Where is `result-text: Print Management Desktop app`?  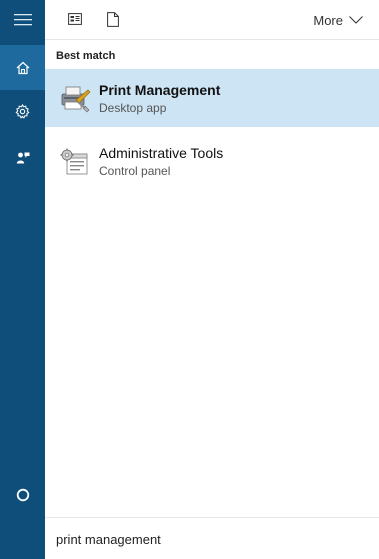
result-text: Print Management Desktop app is located at coordinates (159, 98).